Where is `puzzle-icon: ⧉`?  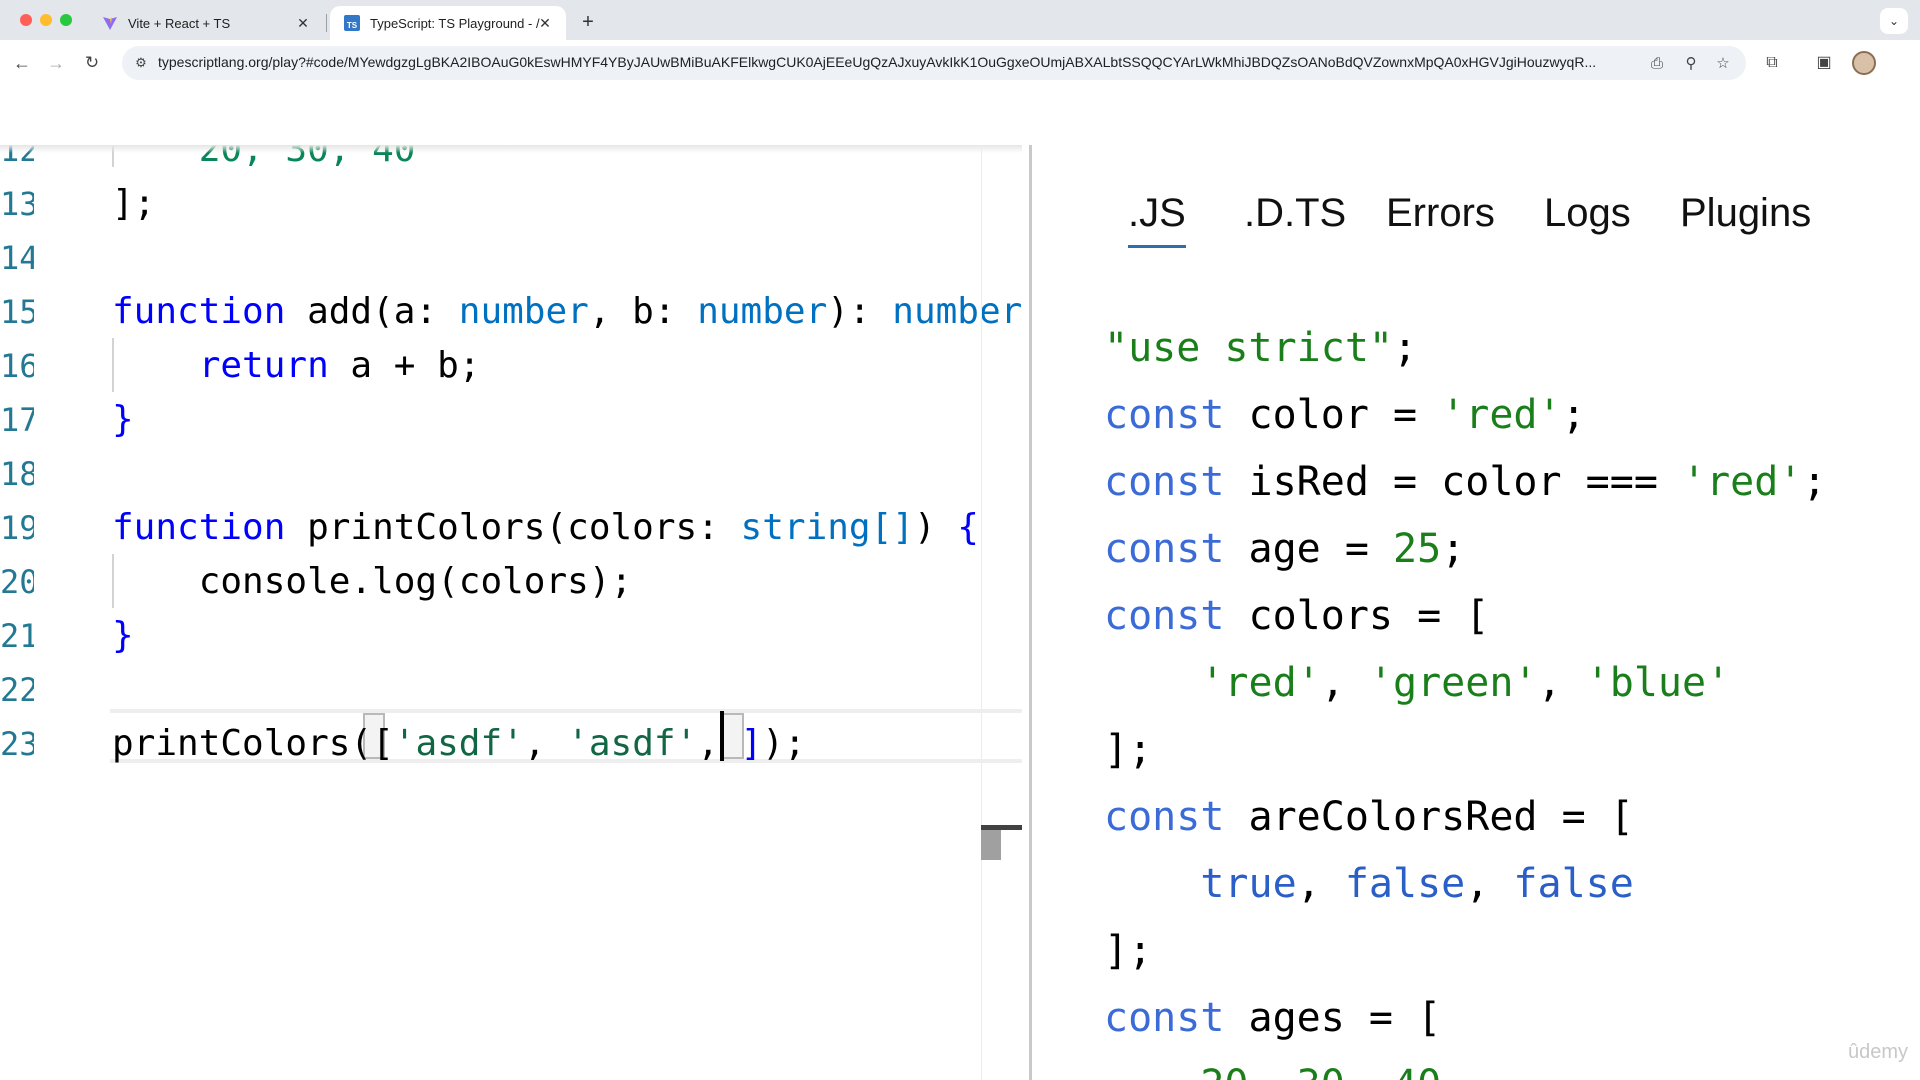 puzzle-icon: ⧉ is located at coordinates (1772, 63).